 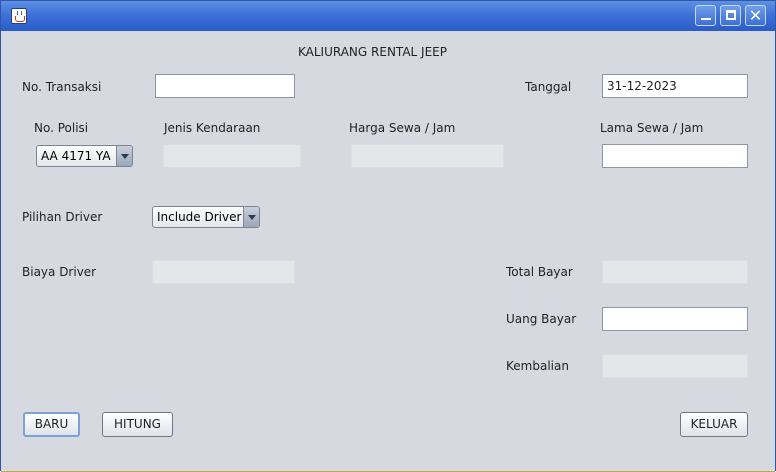 I want to click on driver-option-combo: Include Driver, so click(x=206, y=217).